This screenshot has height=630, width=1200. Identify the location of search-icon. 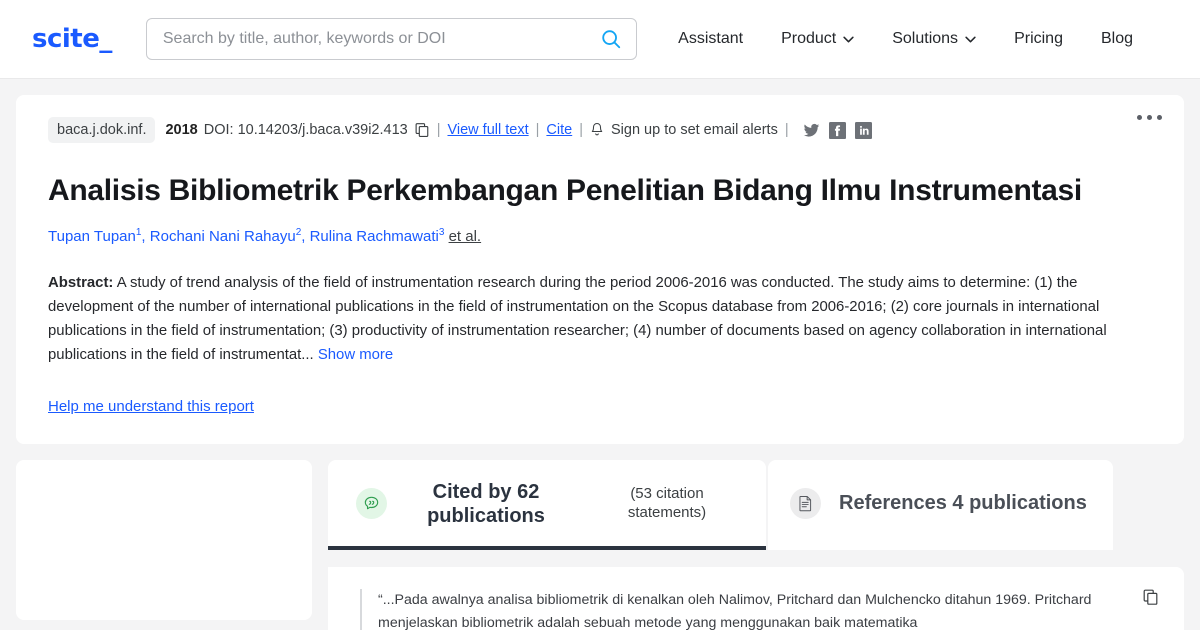
(611, 39).